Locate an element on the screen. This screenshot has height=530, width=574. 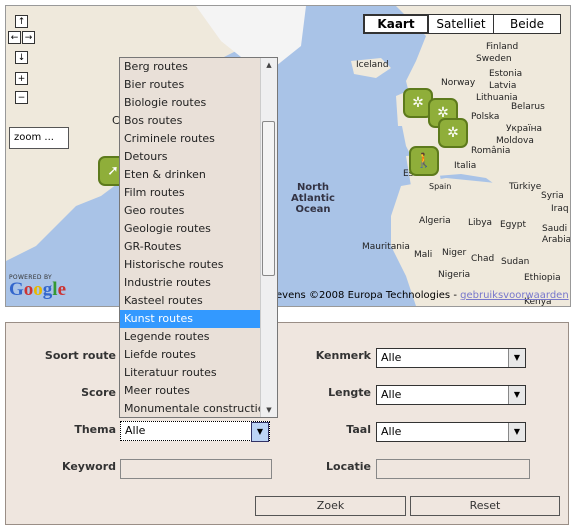
thema-option: Film routes is located at coordinates (198, 193).